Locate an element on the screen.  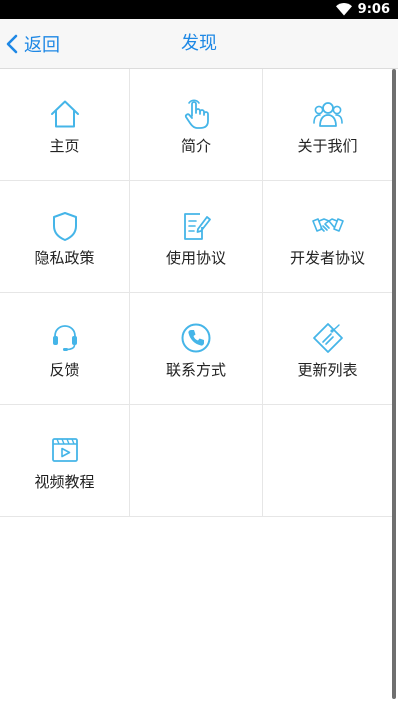
pointer-hand-icon is located at coordinates (196, 114).